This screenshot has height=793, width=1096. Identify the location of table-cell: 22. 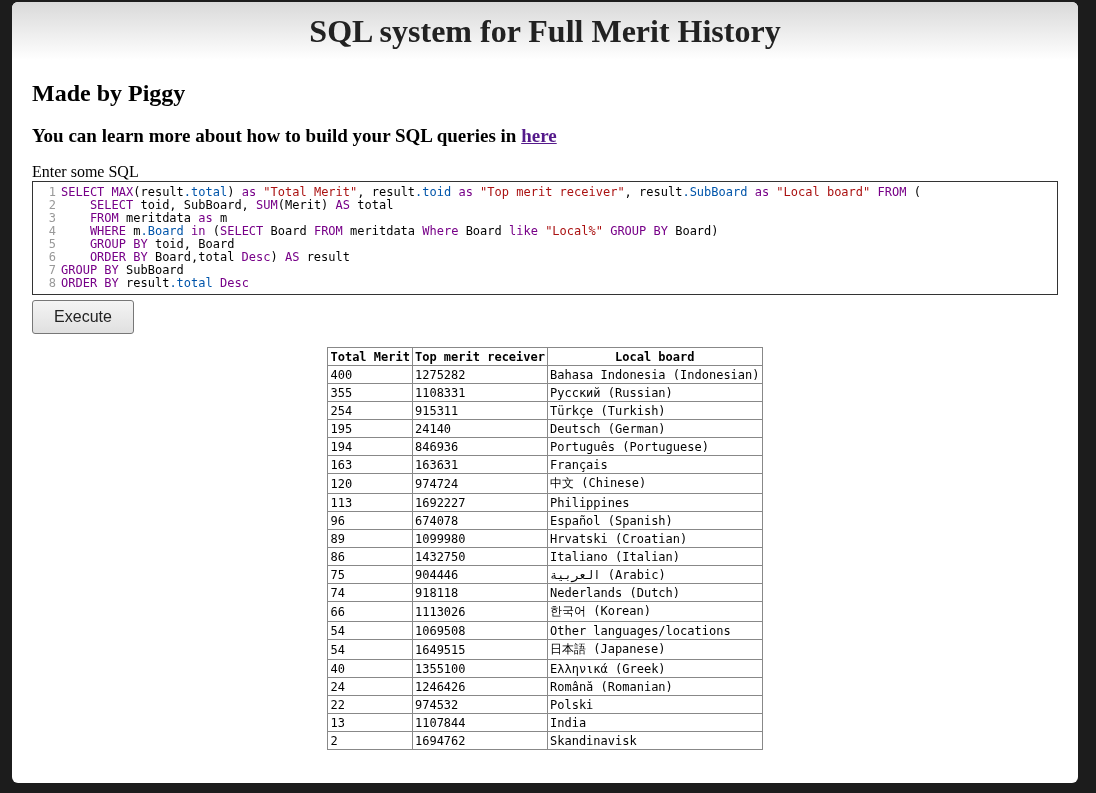
(370, 704).